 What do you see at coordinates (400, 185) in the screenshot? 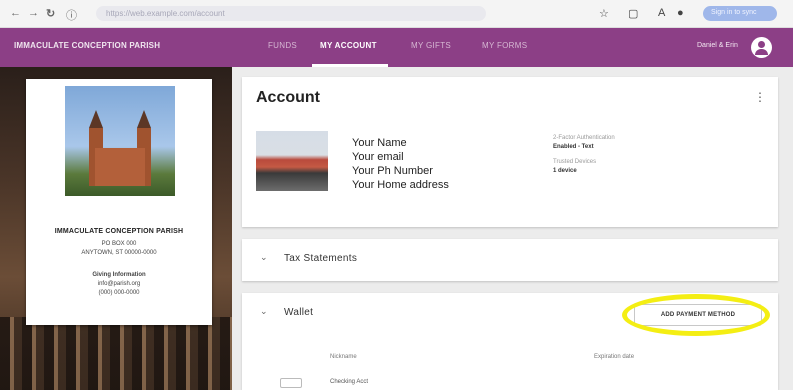
I see `account-address: Your Home address` at bounding box center [400, 185].